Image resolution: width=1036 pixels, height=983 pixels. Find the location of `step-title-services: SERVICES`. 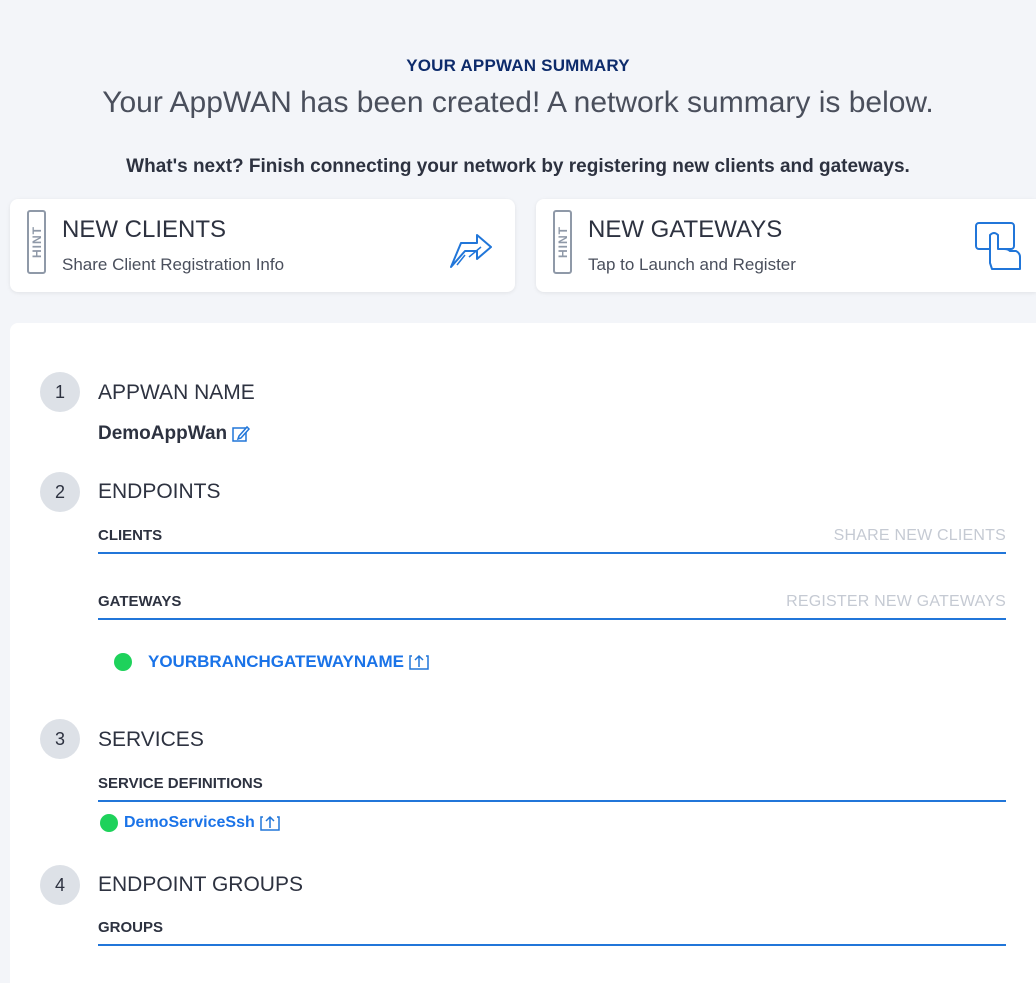

step-title-services: SERVICES is located at coordinates (151, 739).